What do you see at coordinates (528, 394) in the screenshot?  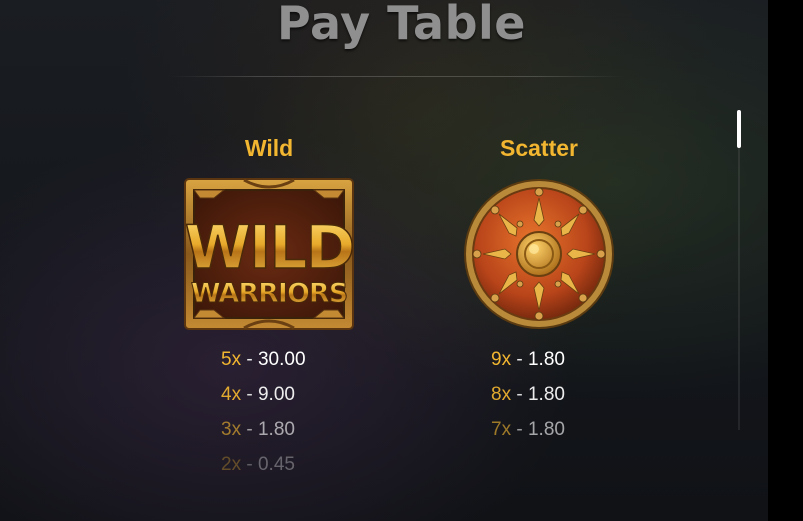 I see `pay-row: 8x - 1.80` at bounding box center [528, 394].